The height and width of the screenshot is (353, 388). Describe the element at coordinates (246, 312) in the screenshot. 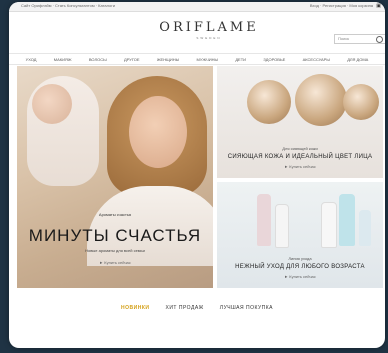

I see `tab-best-buy: ЛУЧШАЯ ПОКУПКА` at that location.